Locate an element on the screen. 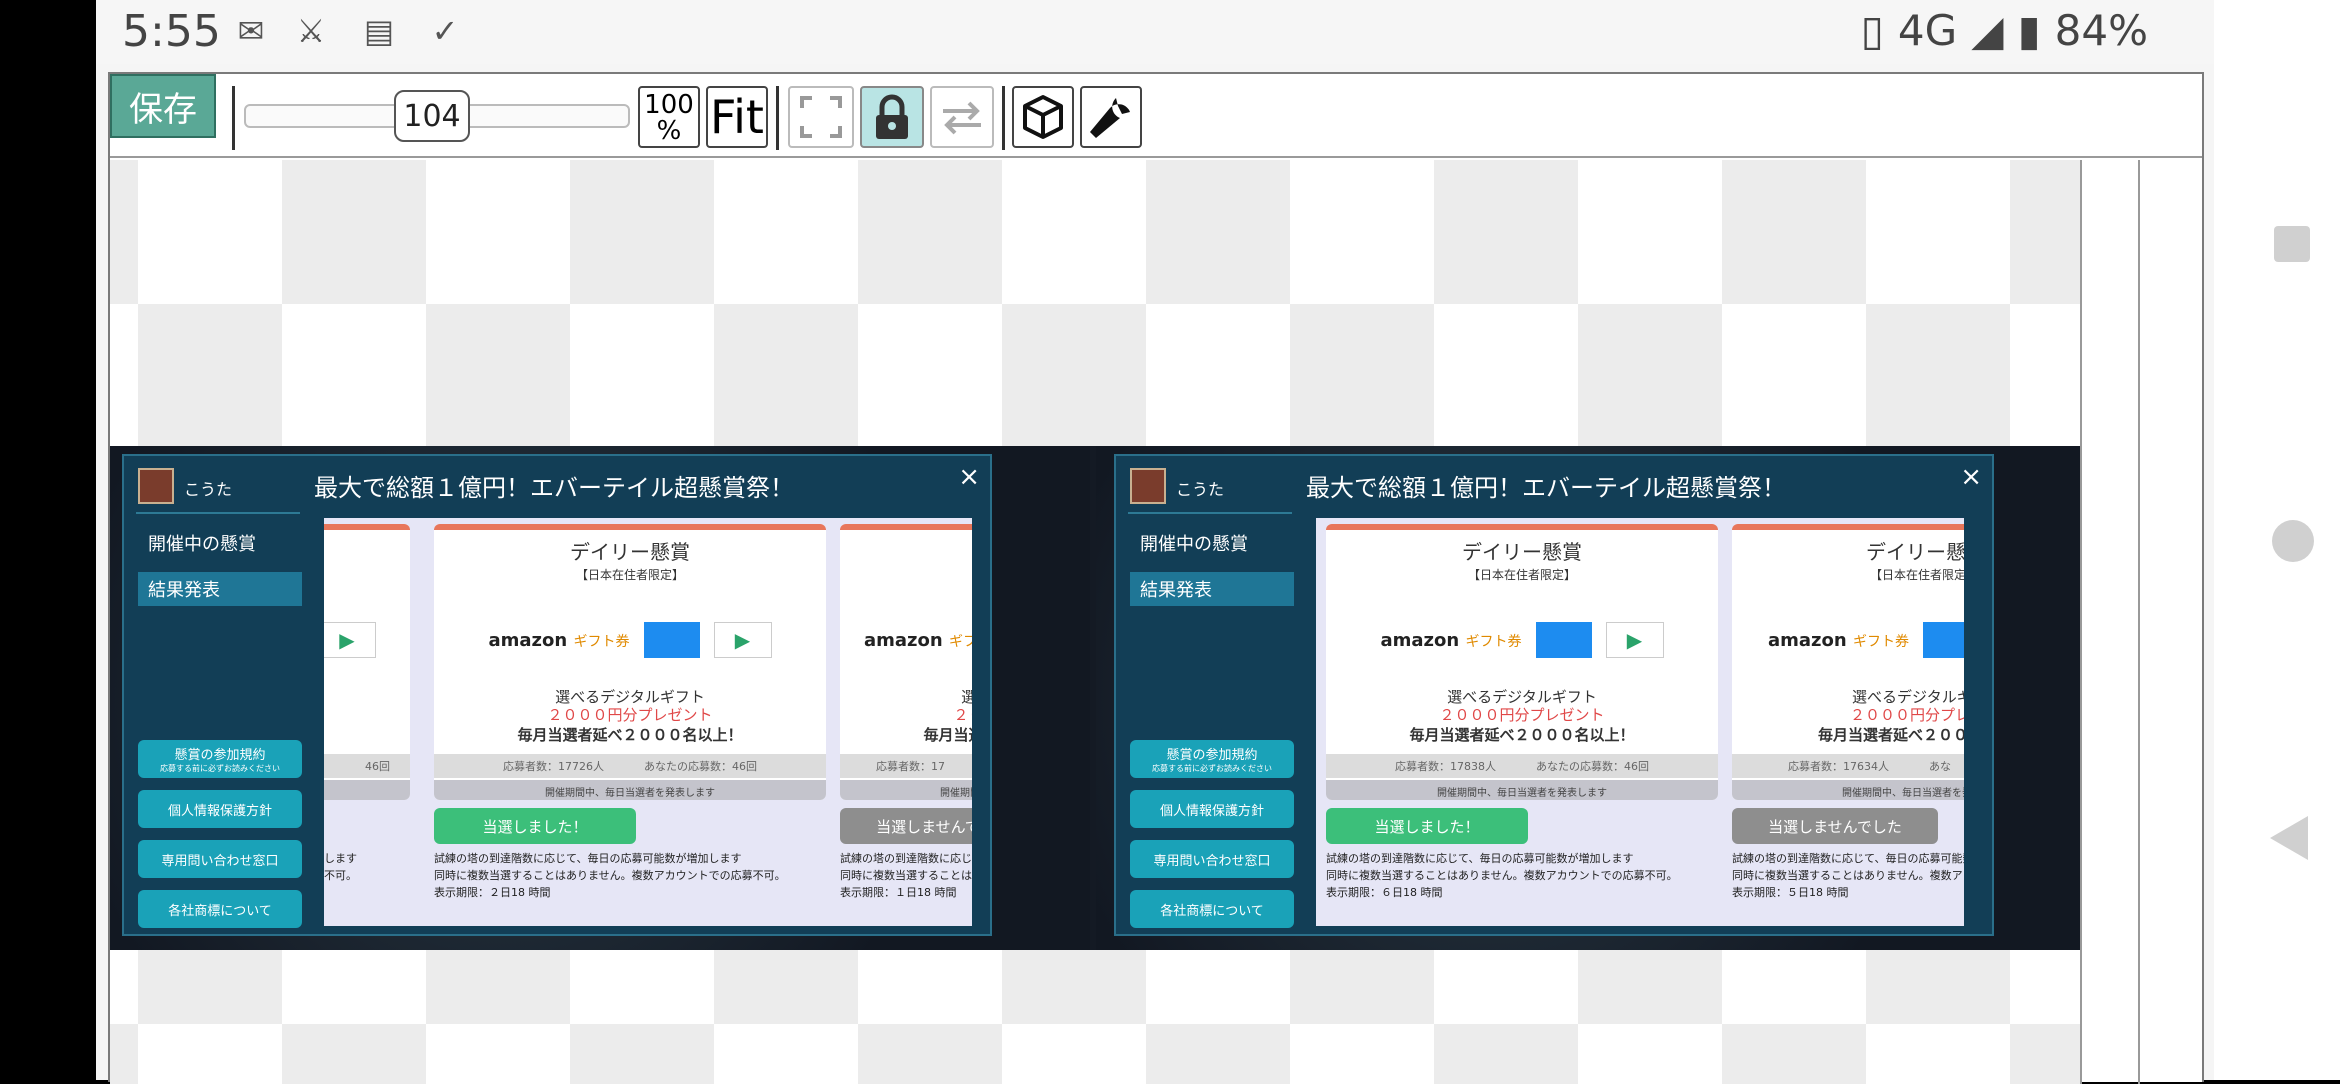  3d-cube-button is located at coordinates (1043, 117).